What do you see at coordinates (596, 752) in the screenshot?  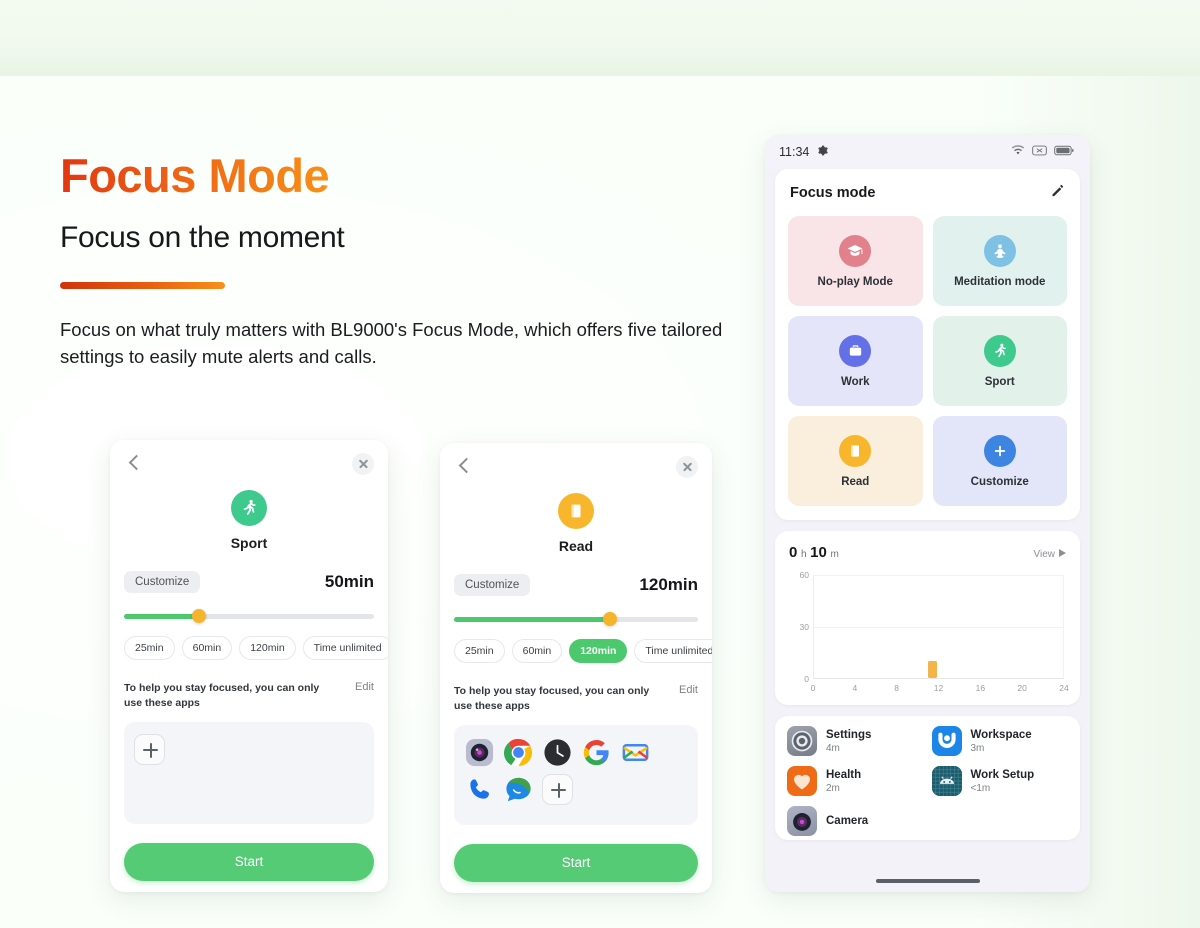 I see `google-icon` at bounding box center [596, 752].